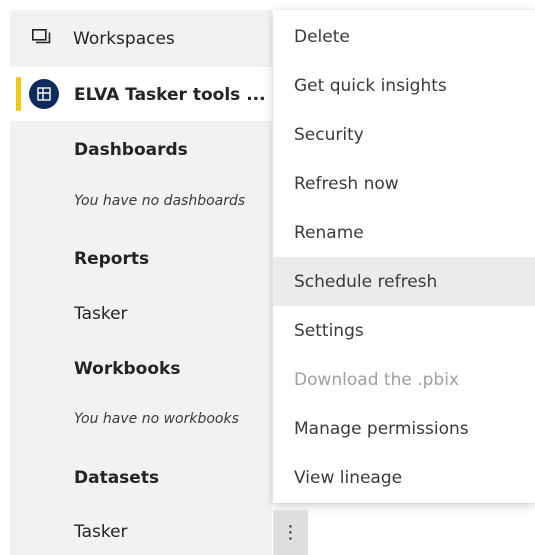 The image size is (535, 555). I want to click on workspace-avatar, so click(44, 94).